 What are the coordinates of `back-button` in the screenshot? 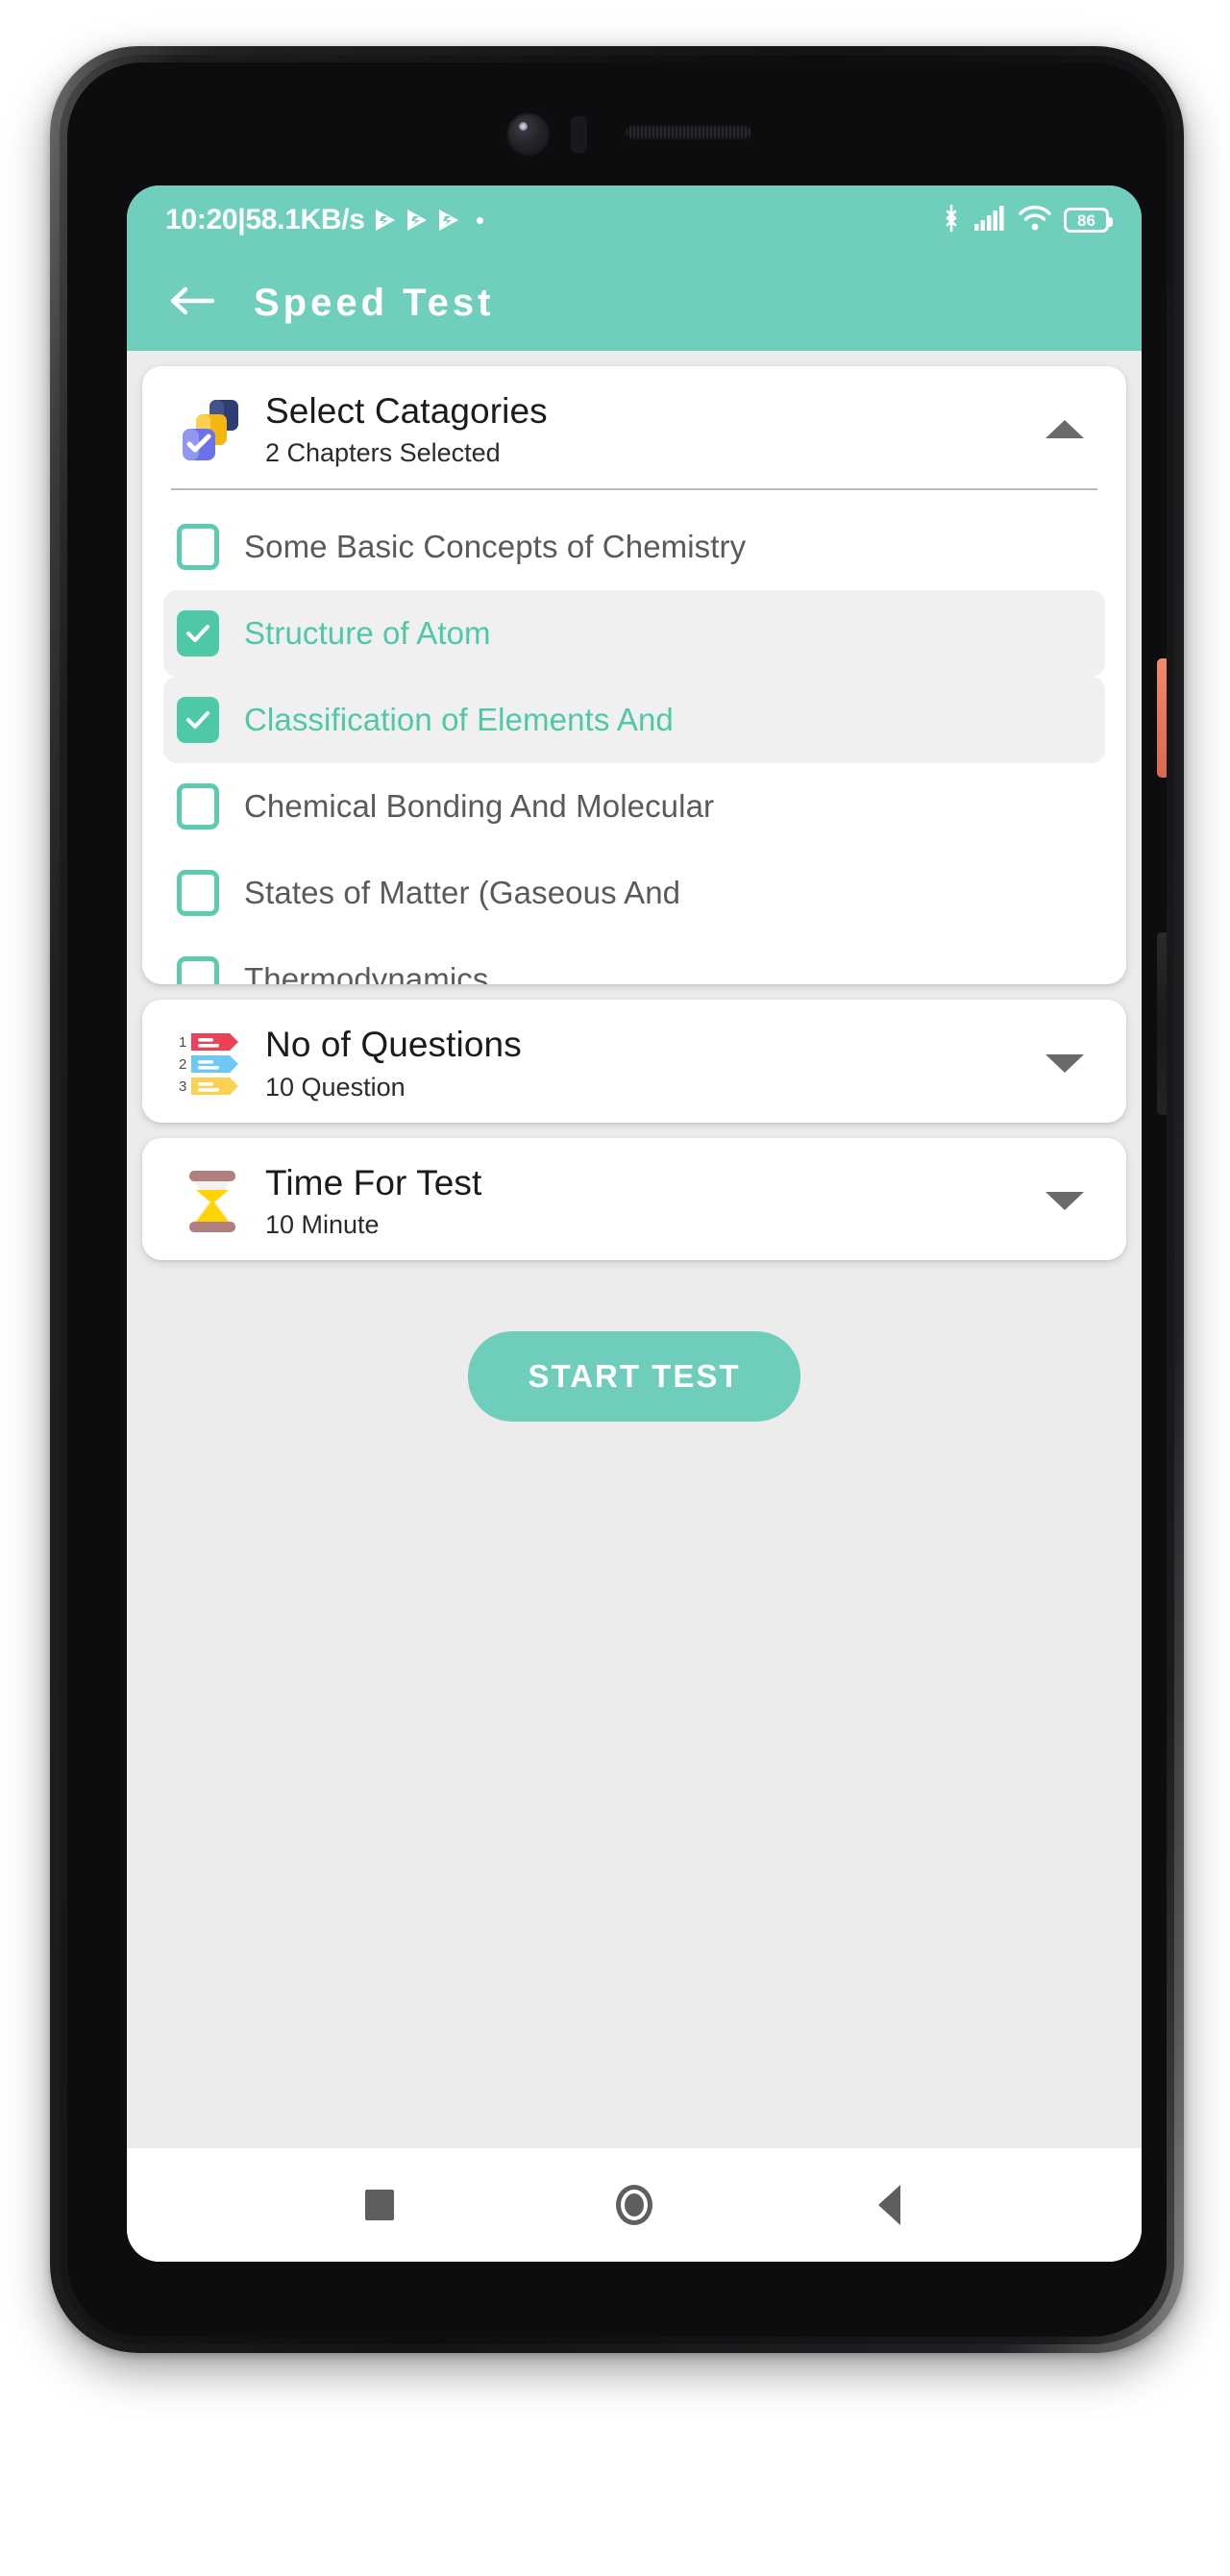 It's located at (192, 303).